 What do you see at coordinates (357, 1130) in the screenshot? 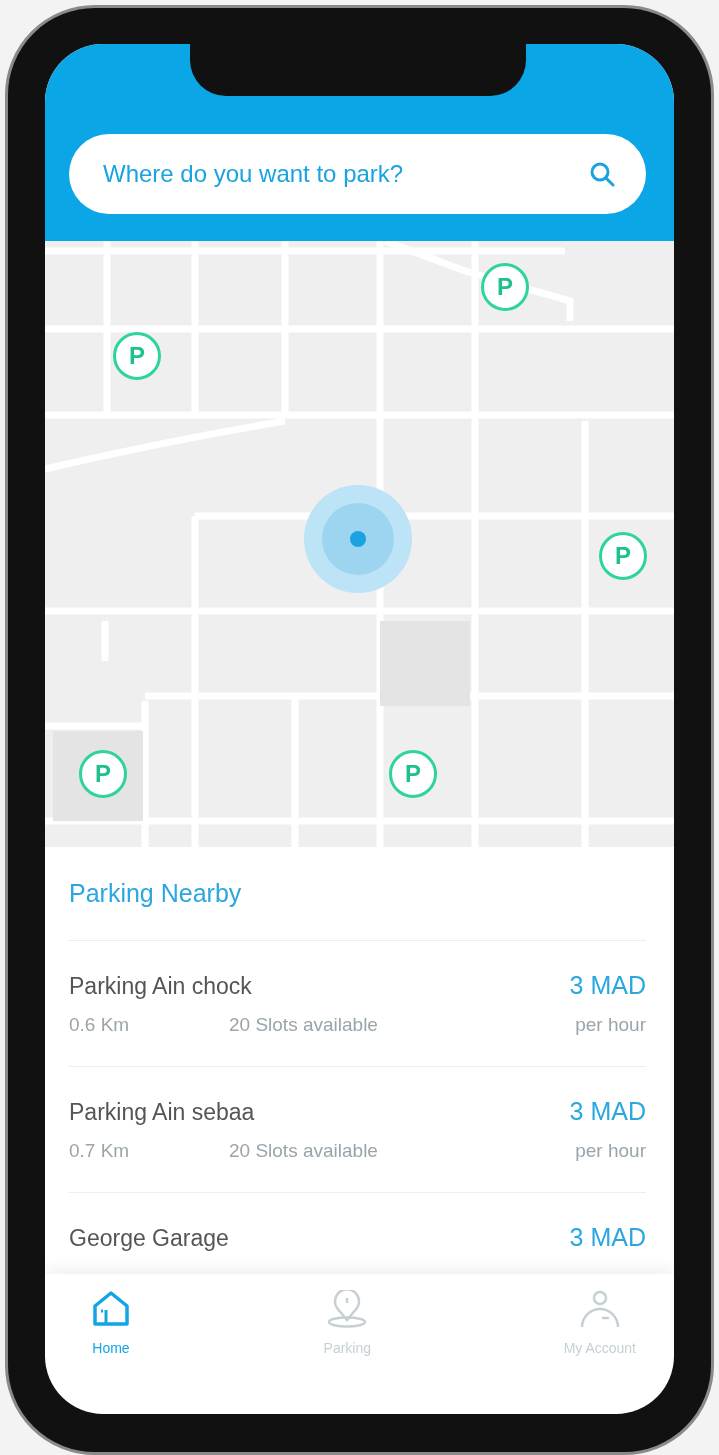
I see `parking-list-item: Parking Ain sebaa 3 MAD 0.7 Km 20 Slots available per hour` at bounding box center [357, 1130].